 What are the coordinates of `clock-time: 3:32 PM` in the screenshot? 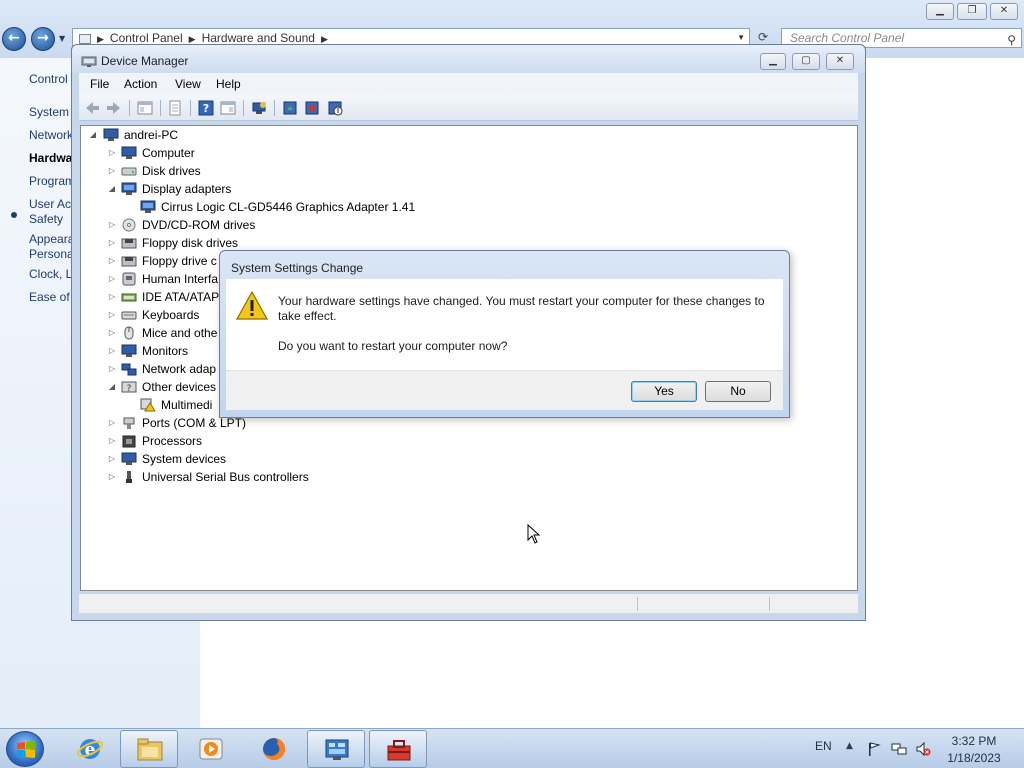 It's located at (974, 741).